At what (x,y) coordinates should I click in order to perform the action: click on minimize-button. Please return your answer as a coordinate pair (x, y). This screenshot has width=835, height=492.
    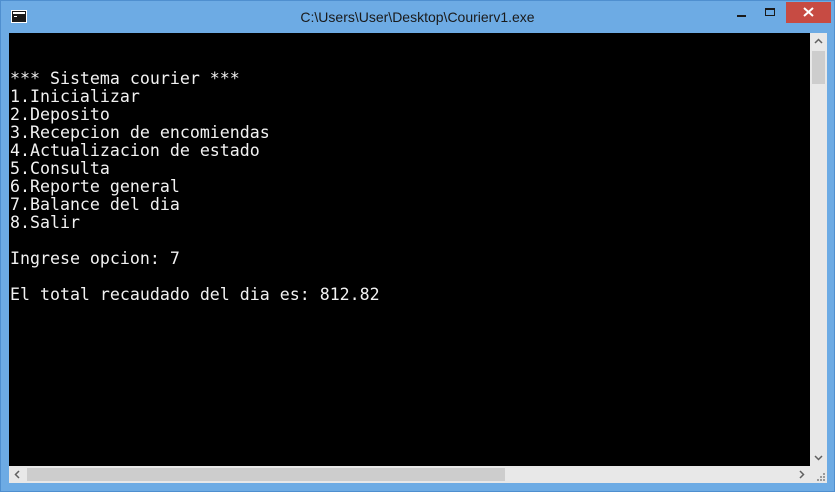
    Looking at the image, I should click on (742, 12).